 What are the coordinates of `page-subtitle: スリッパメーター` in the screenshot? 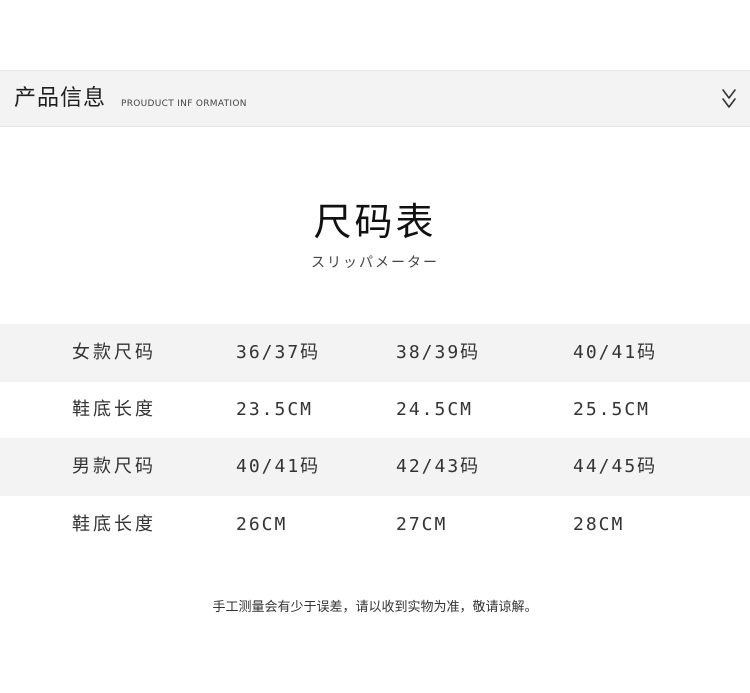 It's located at (375, 263).